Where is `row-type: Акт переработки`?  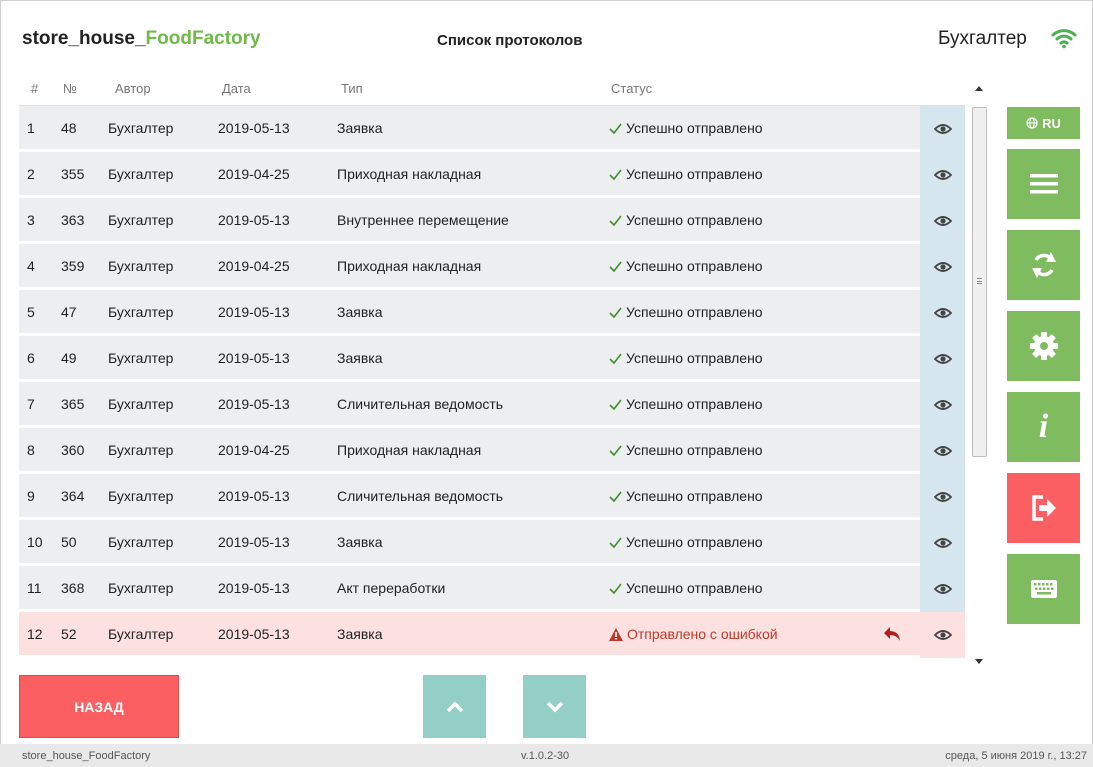
row-type: Акт переработки is located at coordinates (391, 588).